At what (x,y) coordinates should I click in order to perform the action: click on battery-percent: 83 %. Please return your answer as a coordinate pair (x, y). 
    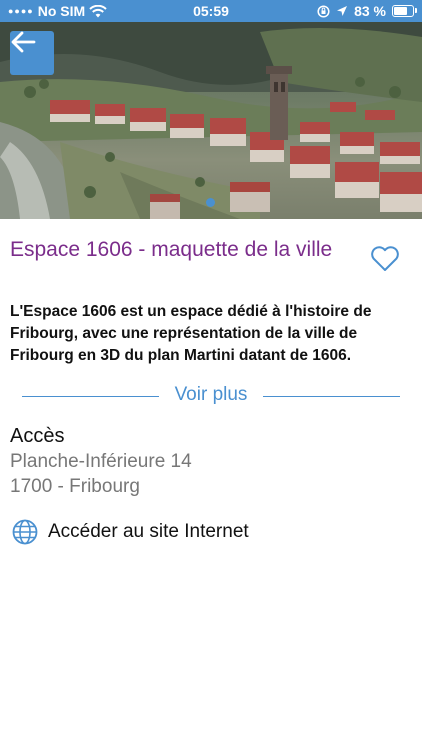
    Looking at the image, I should click on (370, 11).